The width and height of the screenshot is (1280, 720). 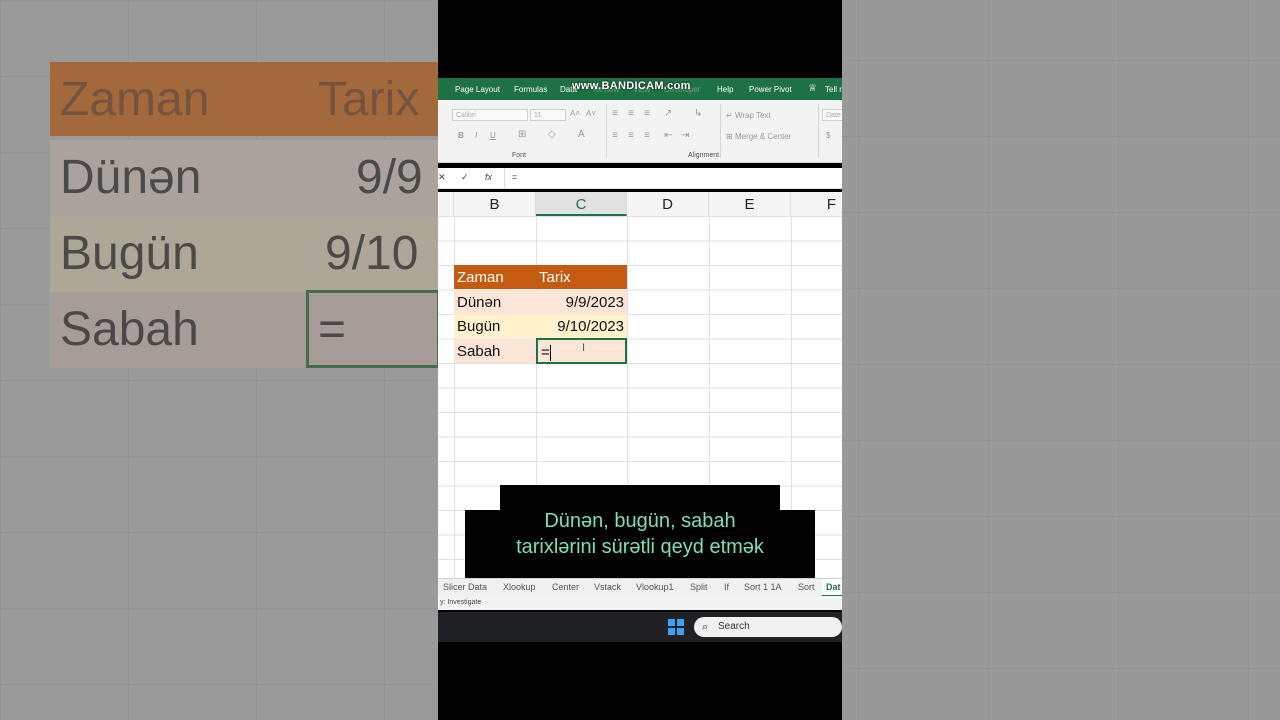 What do you see at coordinates (631, 113) in the screenshot?
I see `align-middle-icon: ≡` at bounding box center [631, 113].